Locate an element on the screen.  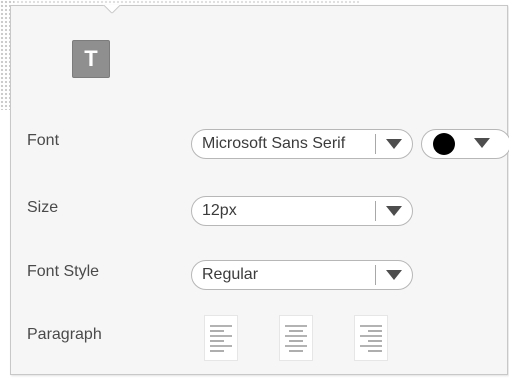
align-right-icon is located at coordinates (371, 338).